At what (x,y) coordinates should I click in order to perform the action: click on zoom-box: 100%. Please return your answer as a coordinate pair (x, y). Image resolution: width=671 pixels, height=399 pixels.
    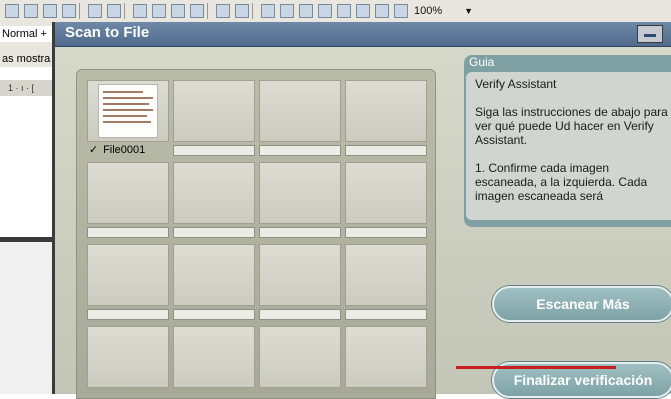
    Looking at the image, I should click on (428, 11).